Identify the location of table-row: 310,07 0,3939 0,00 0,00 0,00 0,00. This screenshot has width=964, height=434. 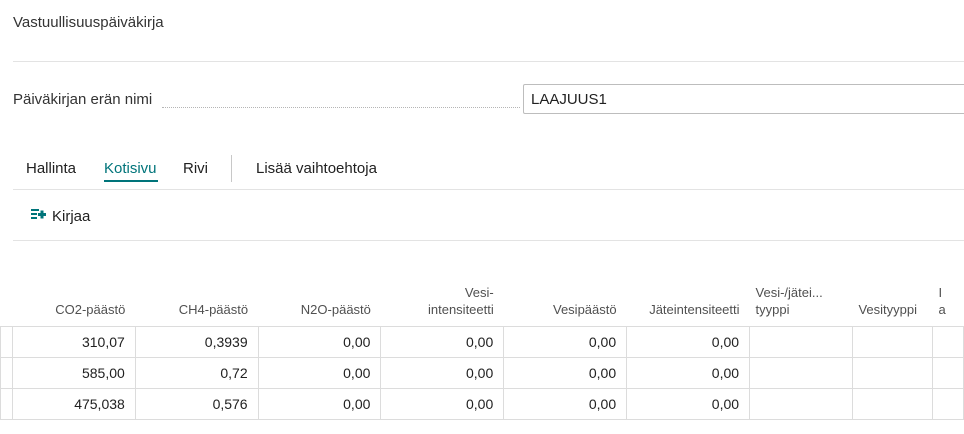
(482, 342).